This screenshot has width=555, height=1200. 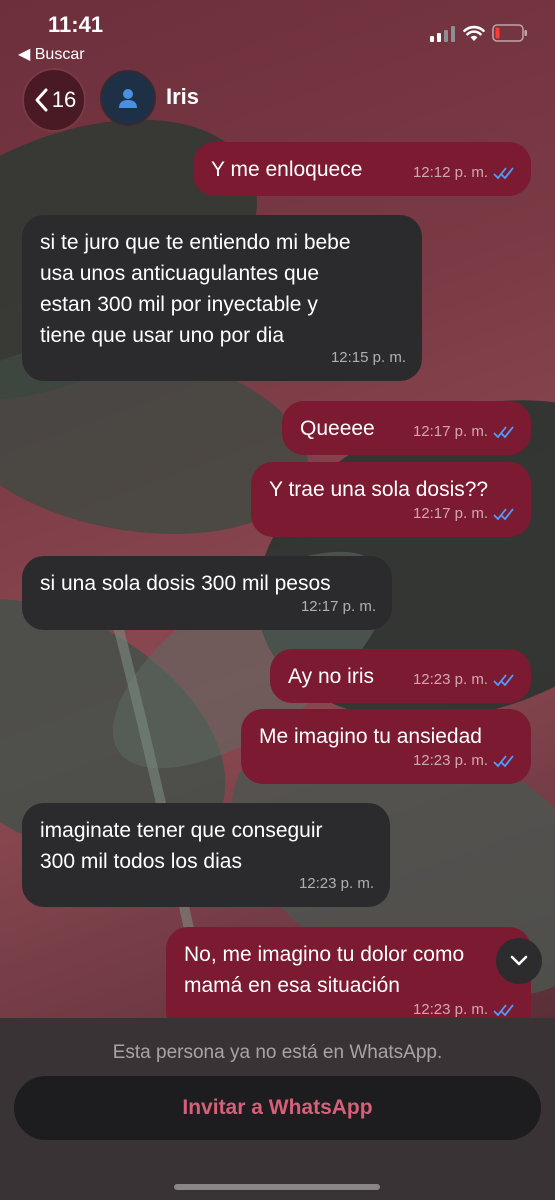 I want to click on signal-icon, so click(x=442, y=34).